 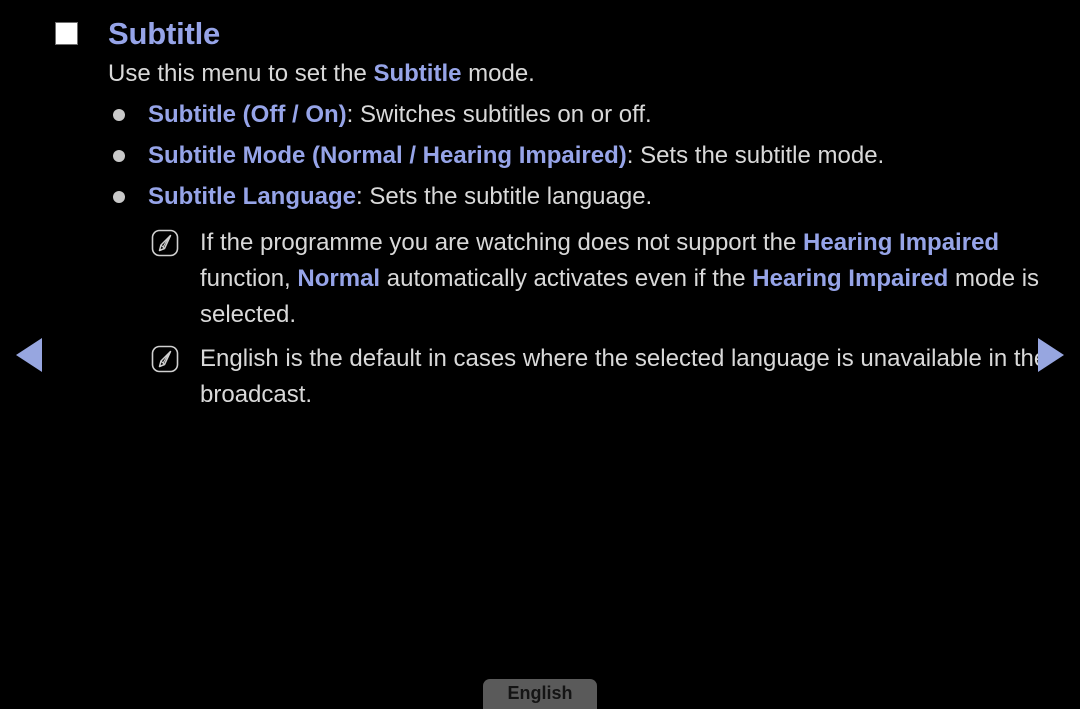 What do you see at coordinates (505, 114) in the screenshot?
I see `option-description: Switches subtitles on or off.` at bounding box center [505, 114].